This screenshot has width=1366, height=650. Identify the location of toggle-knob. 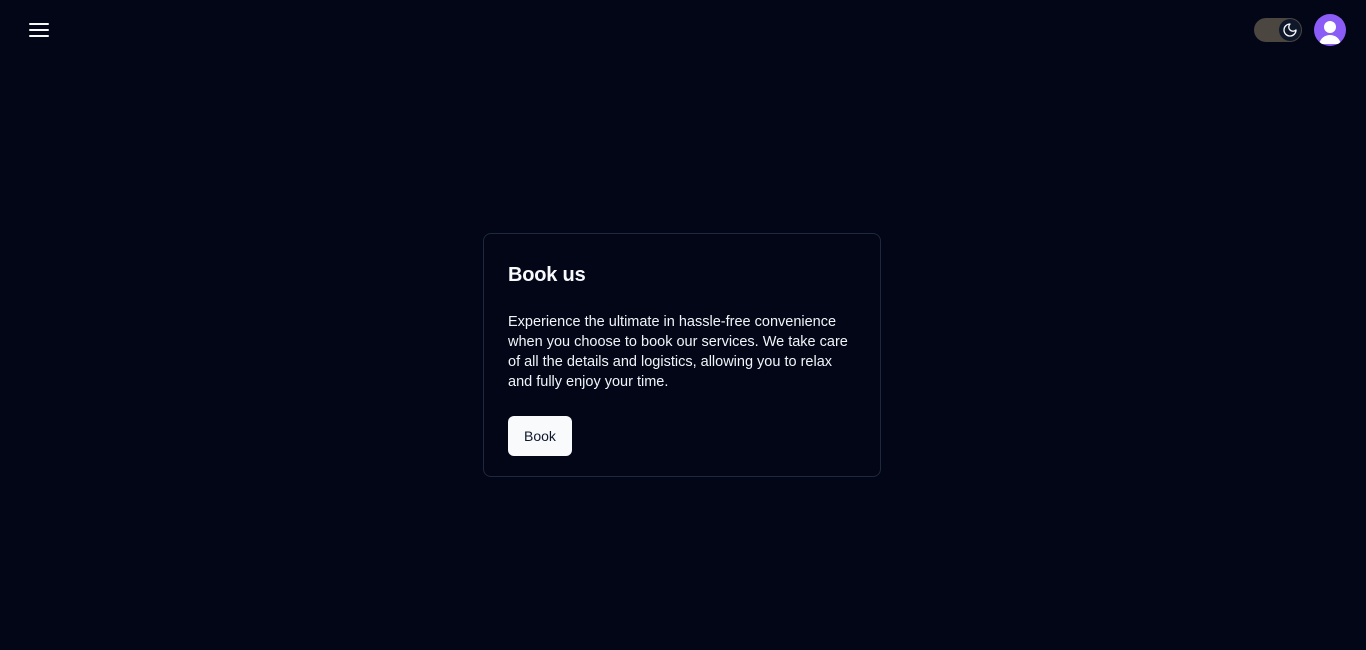
(1290, 30).